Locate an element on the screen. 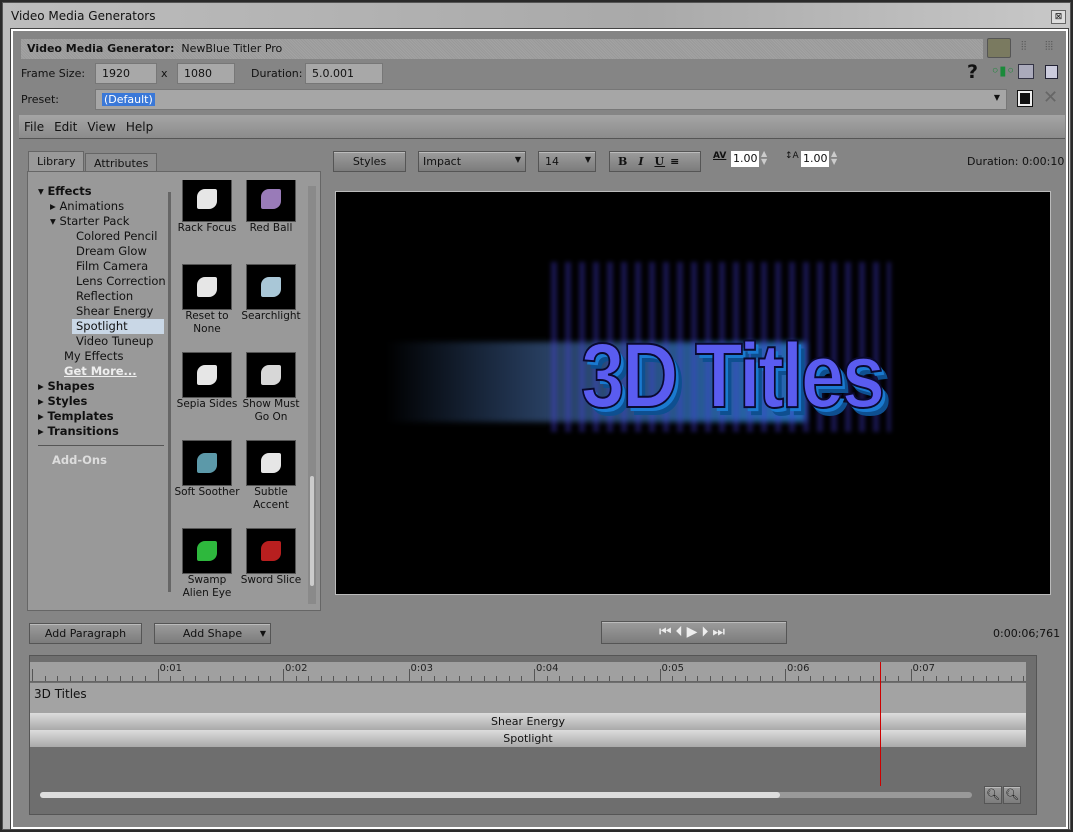  frame-size-label: Frame Size: is located at coordinates (53, 73).